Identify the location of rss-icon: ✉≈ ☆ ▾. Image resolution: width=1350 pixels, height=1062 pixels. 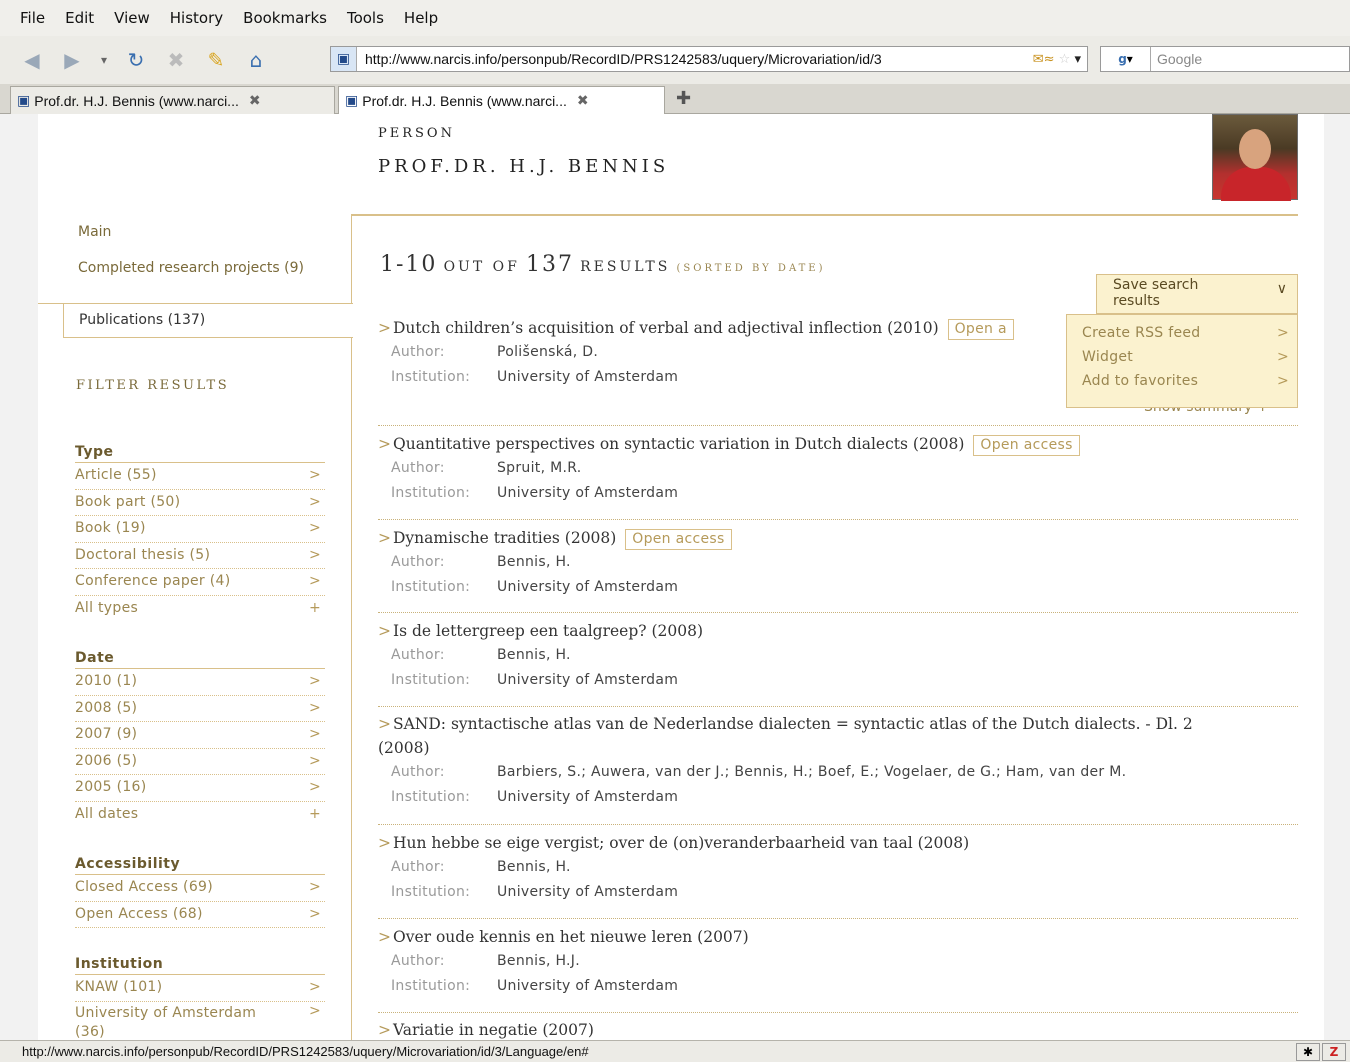
(1060, 59).